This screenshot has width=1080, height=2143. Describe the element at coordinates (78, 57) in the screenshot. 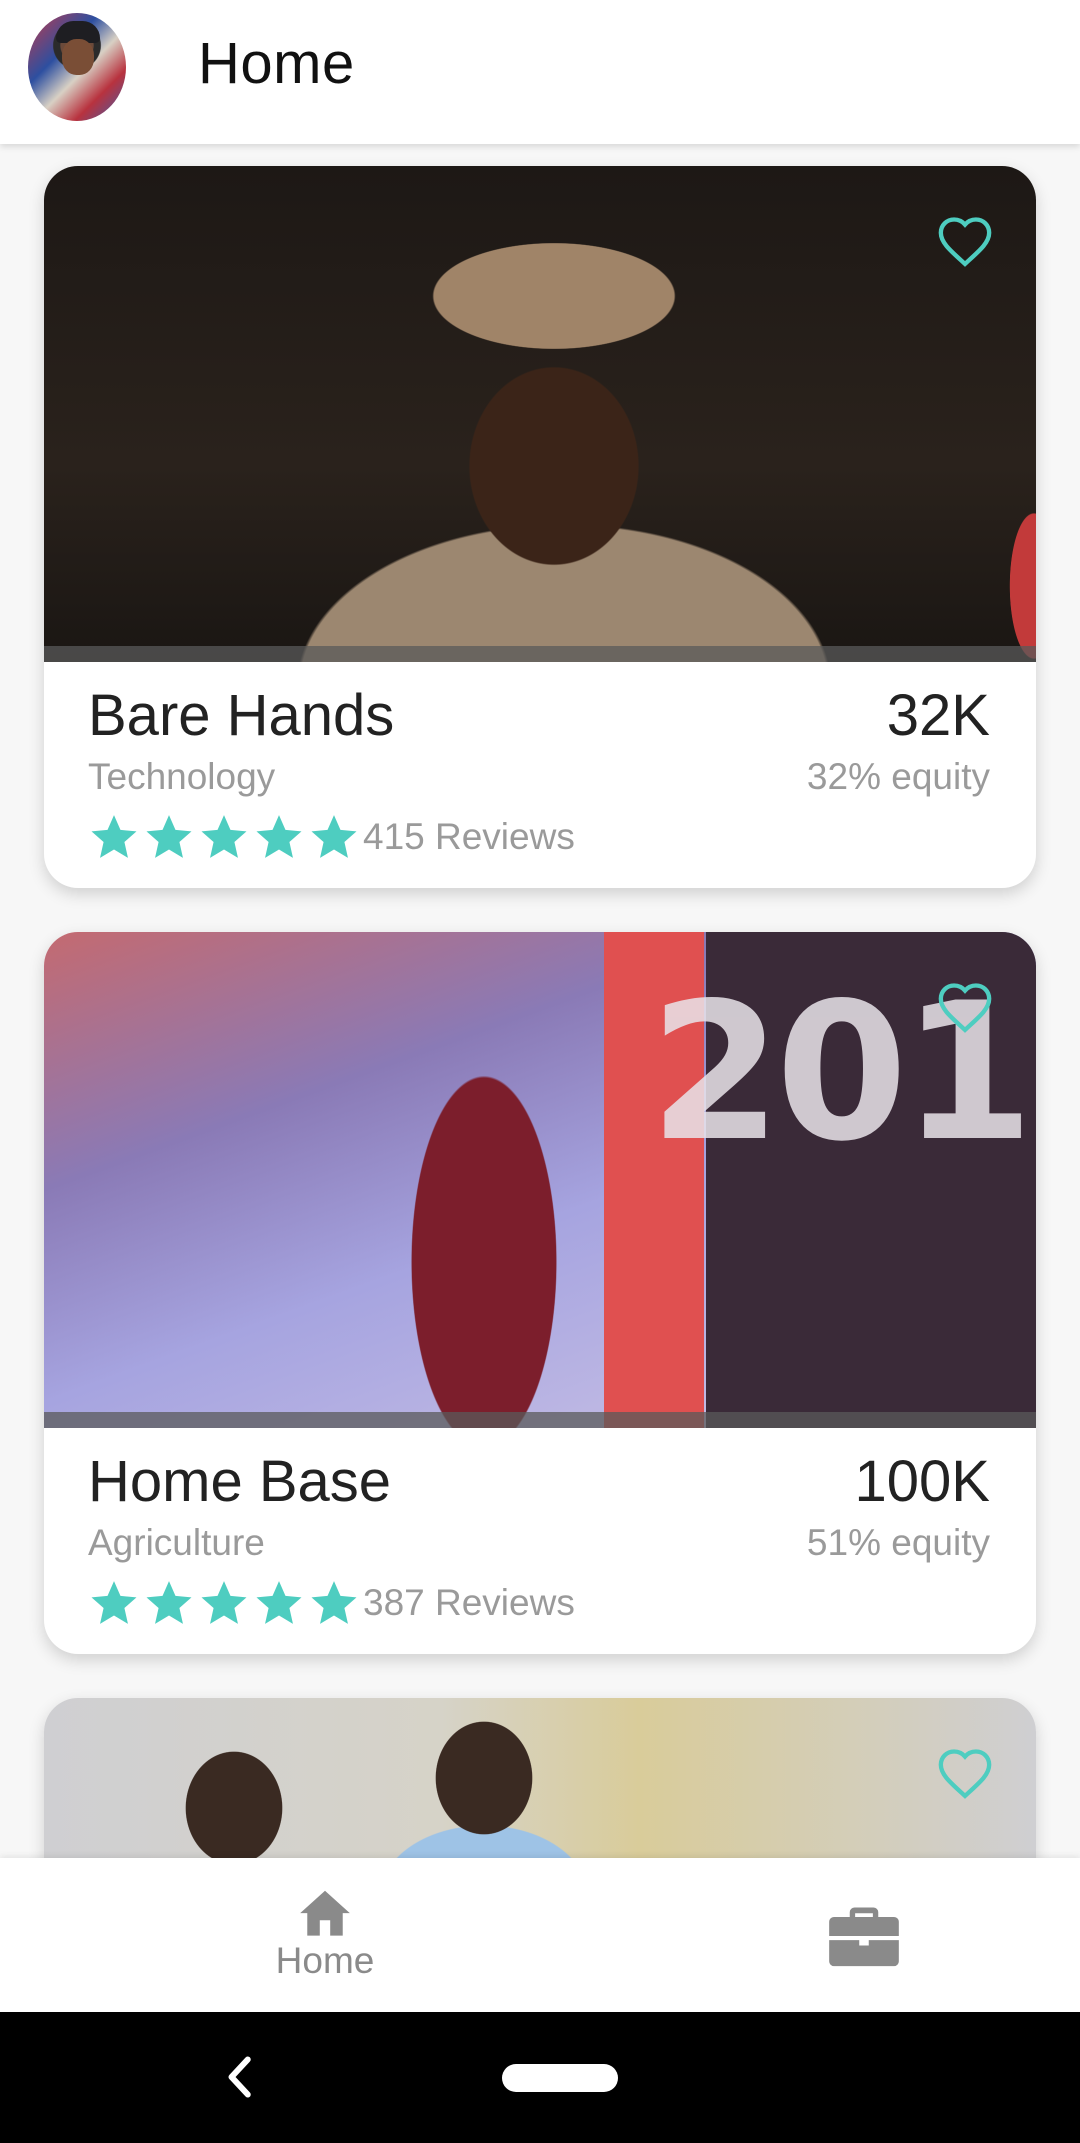

I see `avatar-face` at that location.